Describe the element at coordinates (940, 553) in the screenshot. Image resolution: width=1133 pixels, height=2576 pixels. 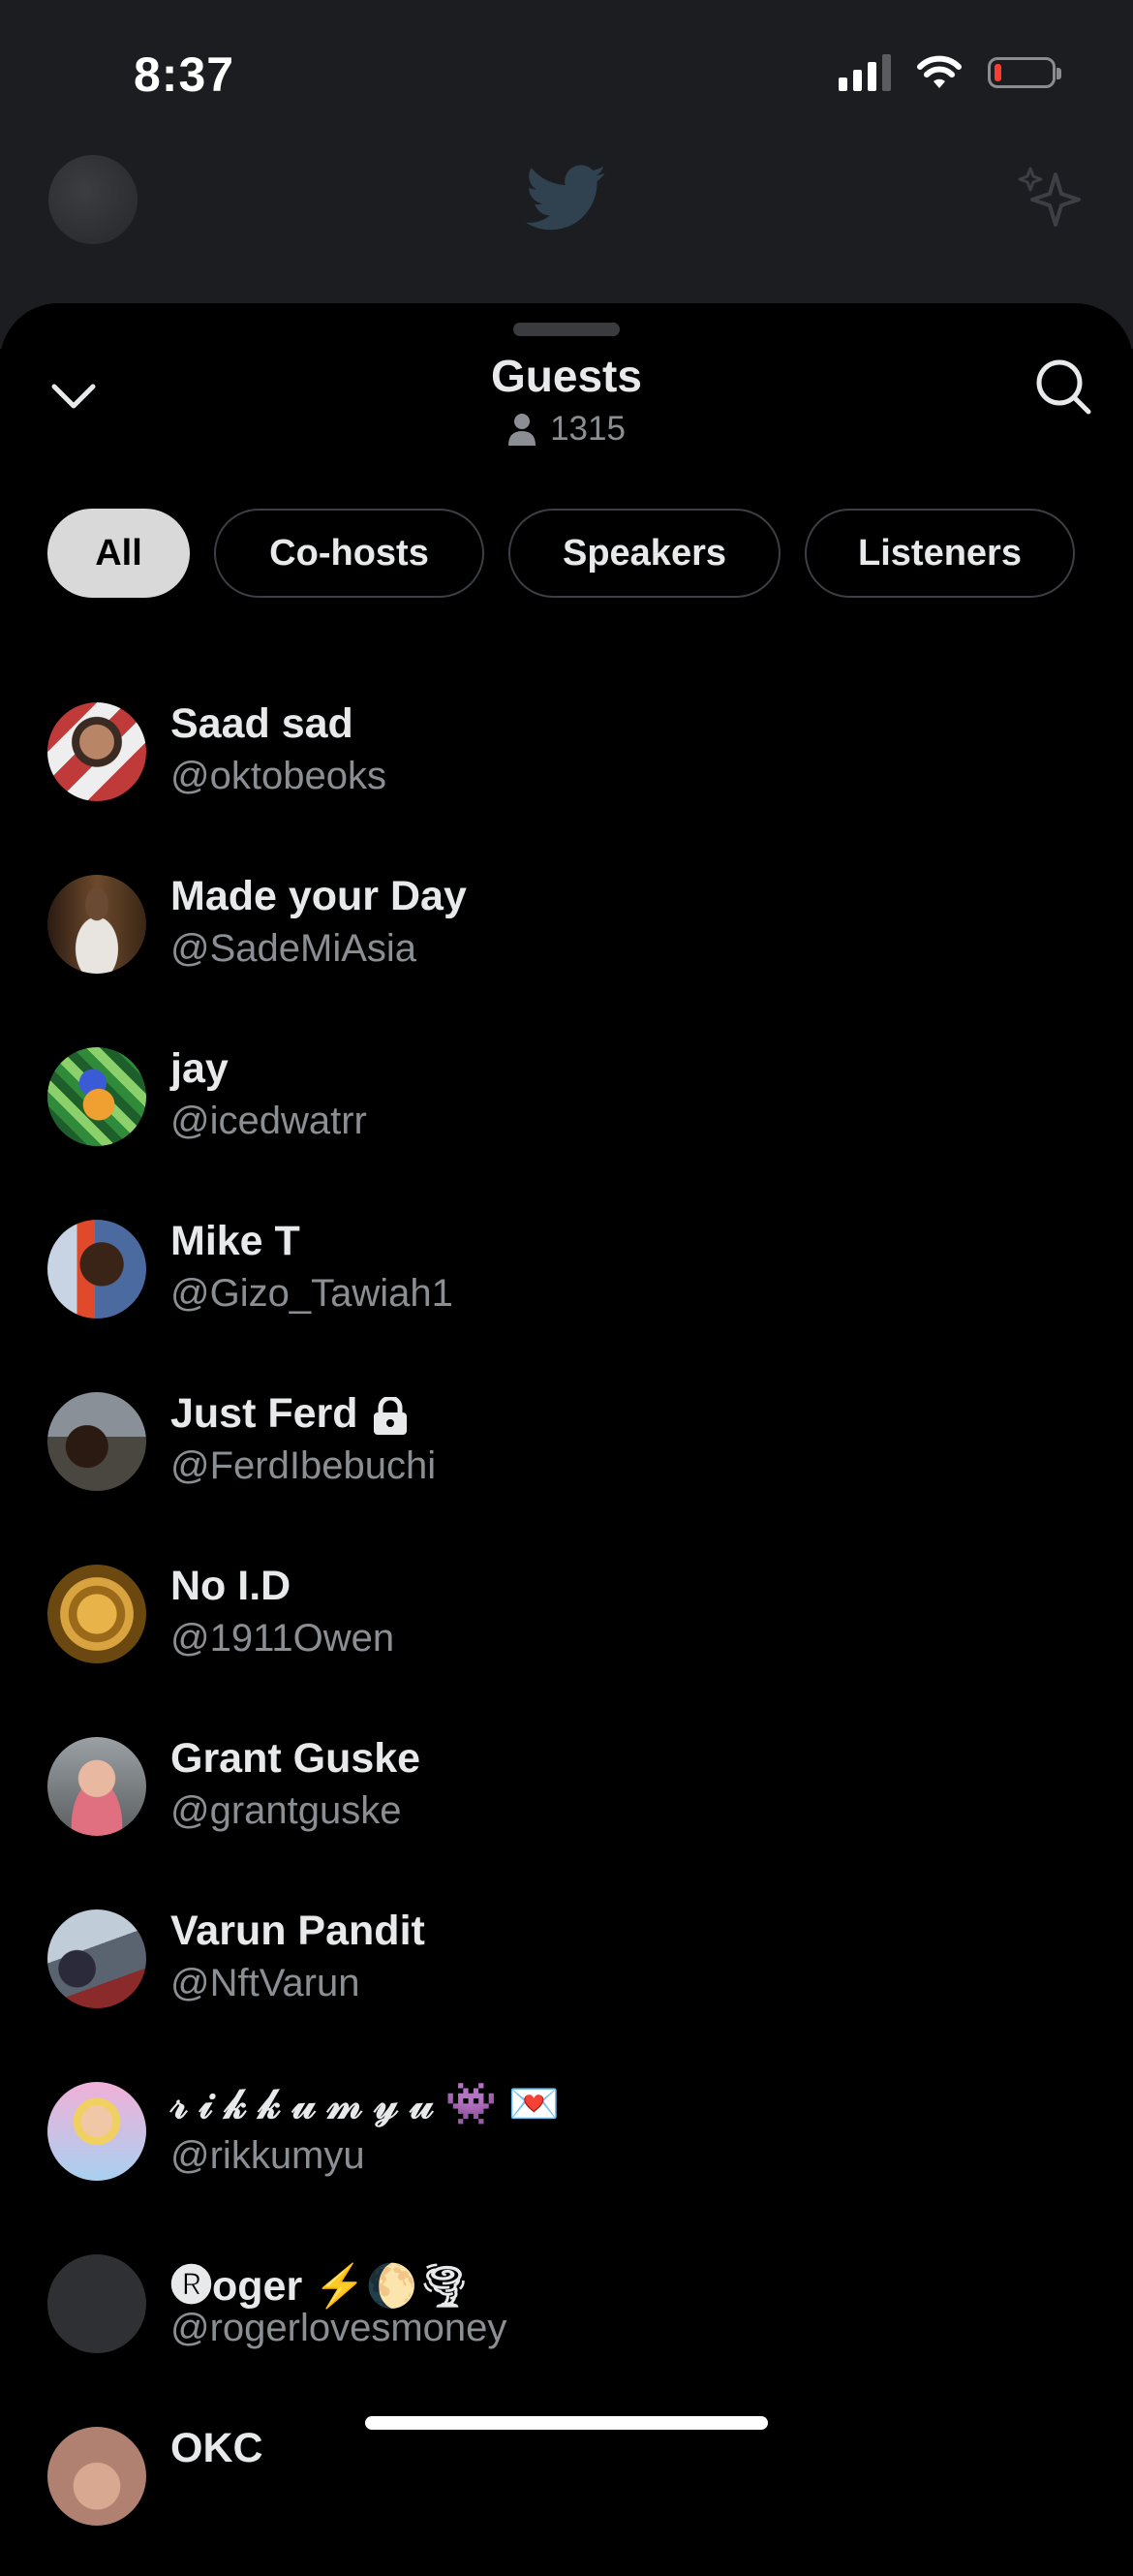
I see `tab-listeners: Listeners` at that location.